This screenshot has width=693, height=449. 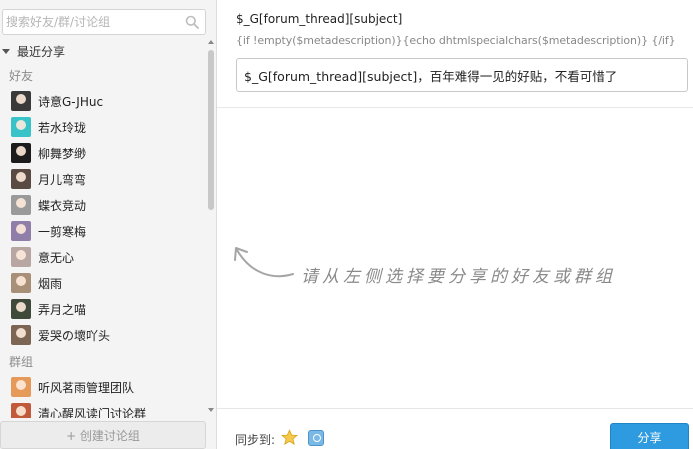 What do you see at coordinates (74, 335) in the screenshot?
I see `contact-name: 爱哭の壞吖头` at bounding box center [74, 335].